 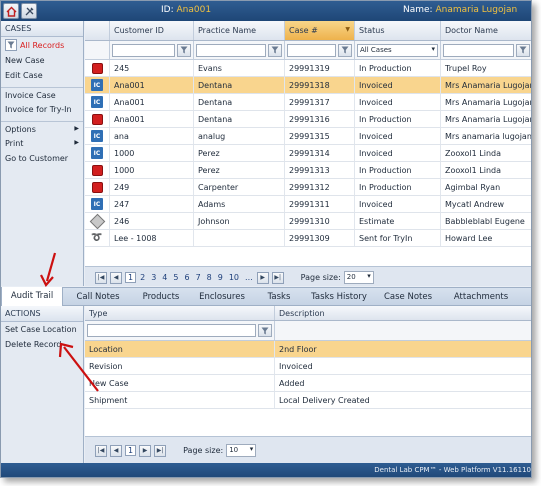 I want to click on customer-id-filter-input, so click(x=143, y=50).